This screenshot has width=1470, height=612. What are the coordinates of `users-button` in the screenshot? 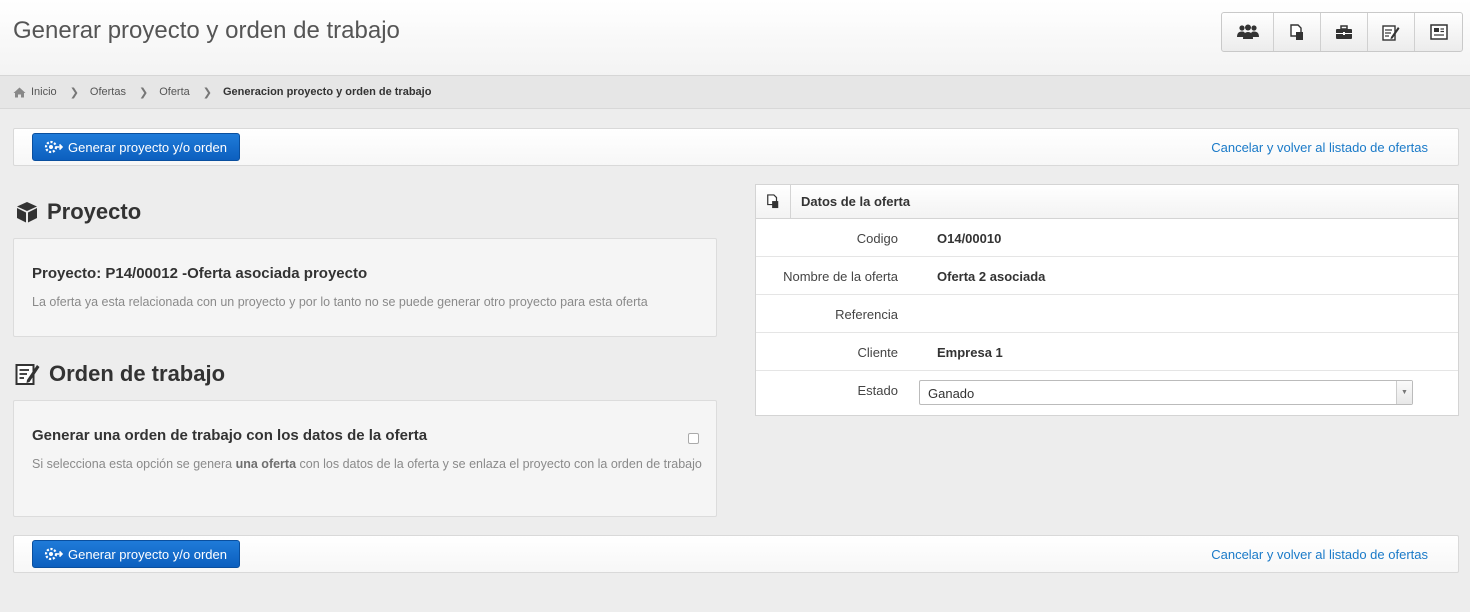 It's located at (1248, 32).